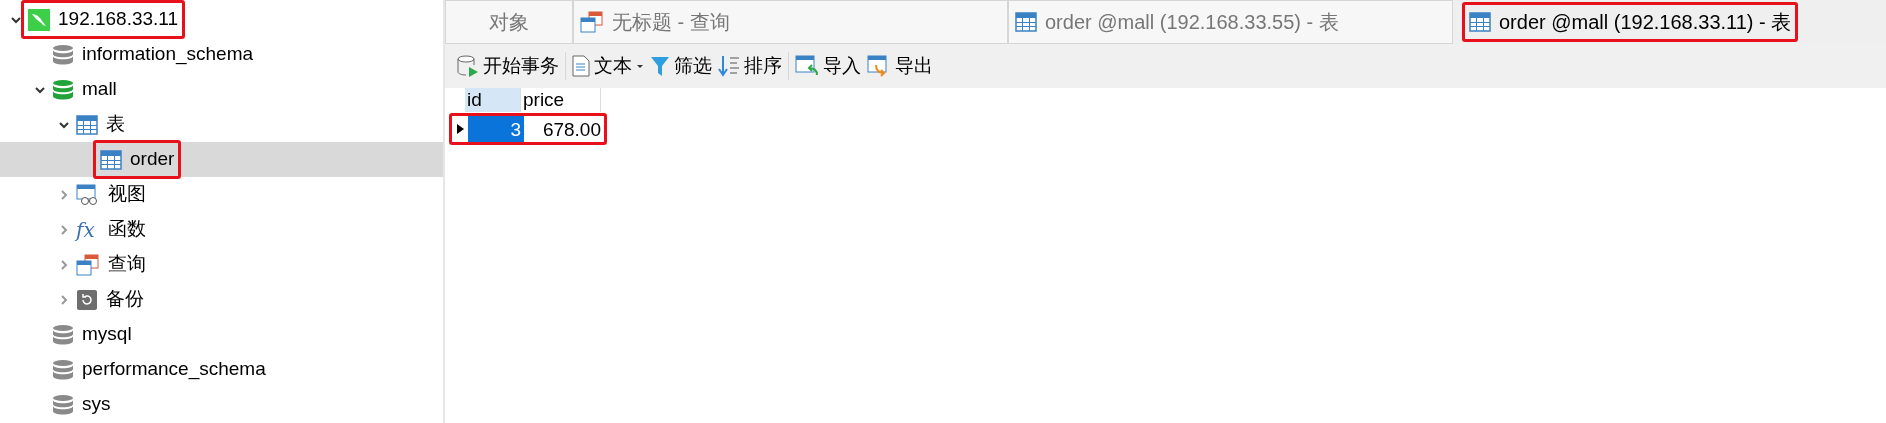 The width and height of the screenshot is (1886, 423). What do you see at coordinates (750, 66) in the screenshot?
I see `toolbar-button: 排序` at bounding box center [750, 66].